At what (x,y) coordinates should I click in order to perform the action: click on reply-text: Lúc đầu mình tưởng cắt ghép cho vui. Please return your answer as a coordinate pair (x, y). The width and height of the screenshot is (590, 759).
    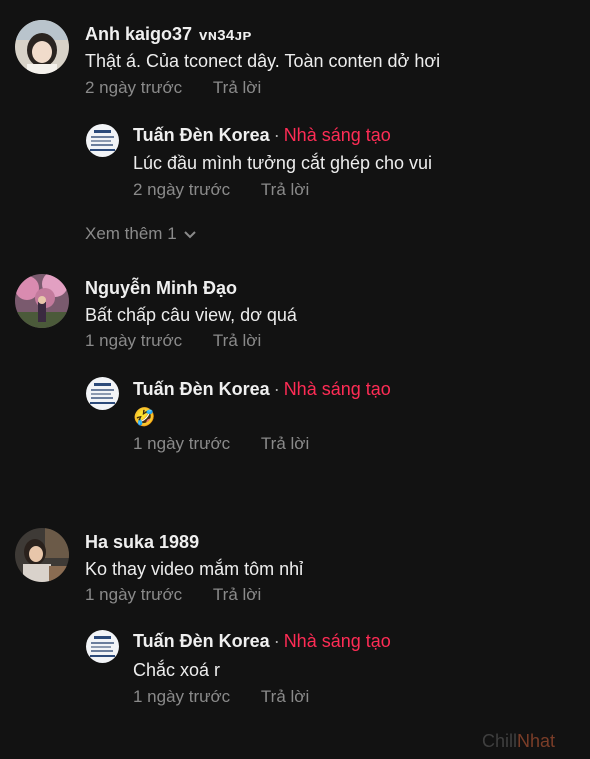
    Looking at the image, I should click on (283, 163).